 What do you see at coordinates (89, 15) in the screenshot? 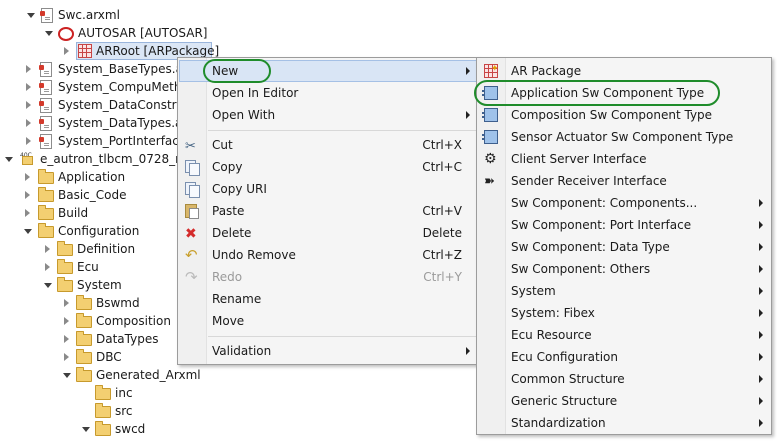
I see `tree-item-label: Swc.arxml` at bounding box center [89, 15].